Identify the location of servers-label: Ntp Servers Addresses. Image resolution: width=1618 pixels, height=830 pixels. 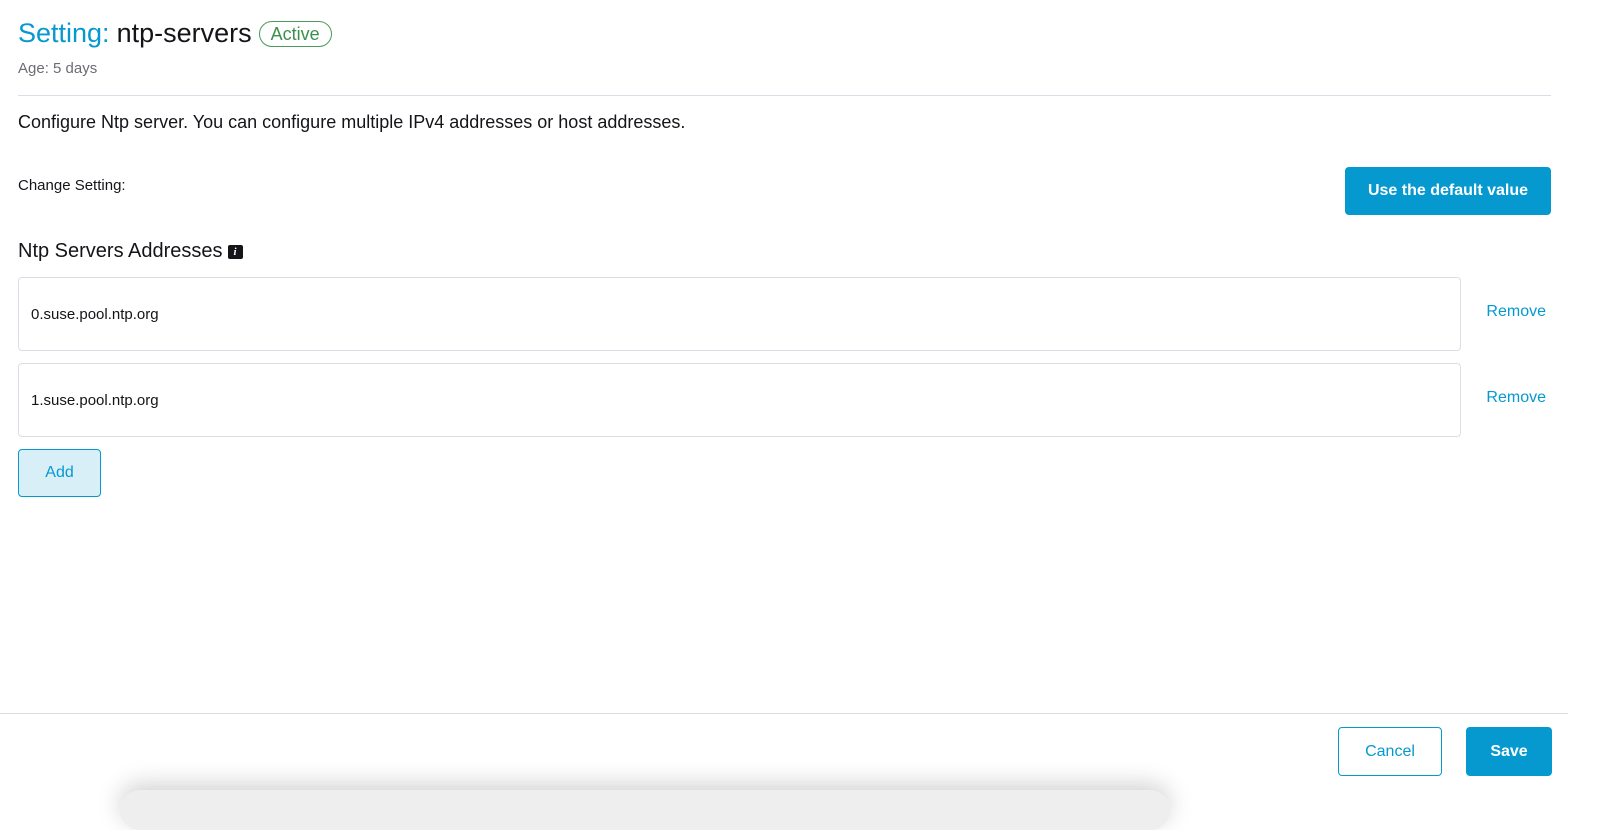
(120, 251).